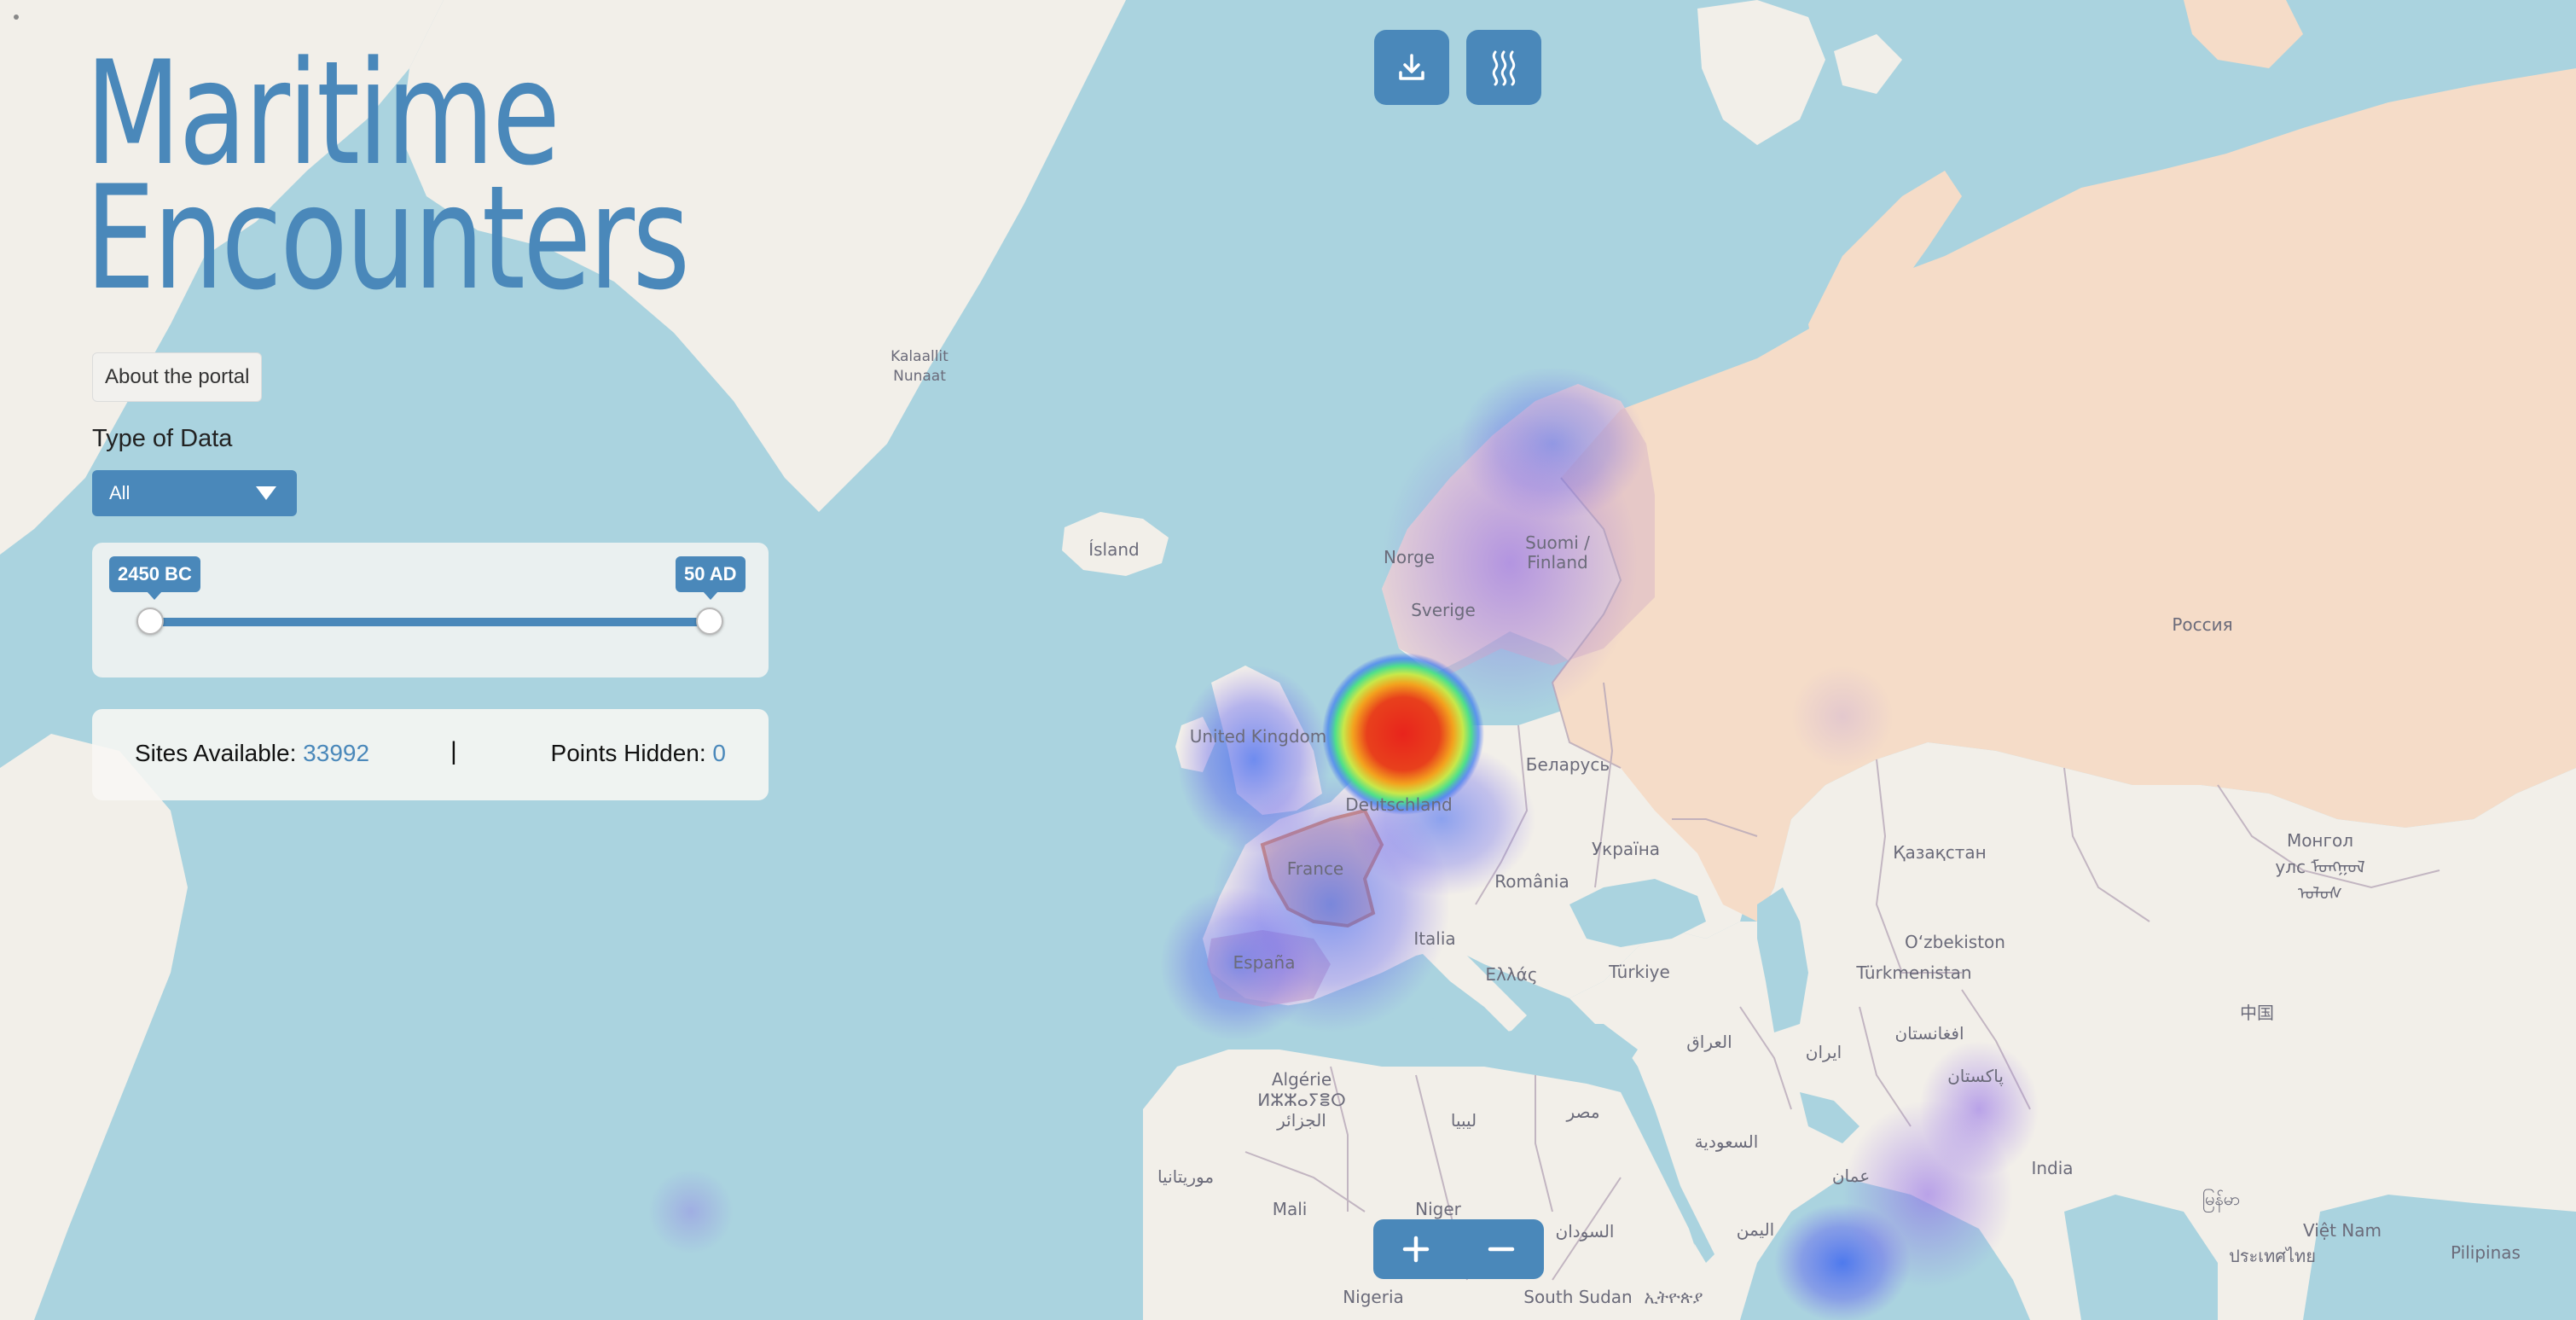  I want to click on label-spain: España, so click(1264, 962).